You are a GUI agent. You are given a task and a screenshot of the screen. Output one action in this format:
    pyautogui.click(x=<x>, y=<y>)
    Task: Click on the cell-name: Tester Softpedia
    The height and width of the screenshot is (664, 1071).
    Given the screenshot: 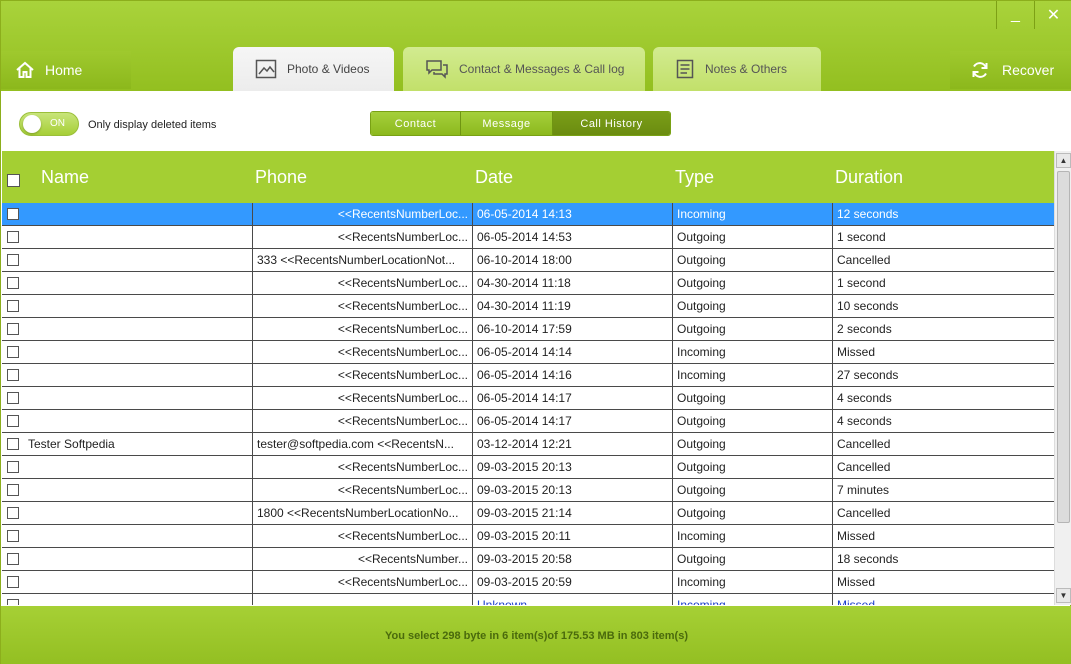 What is the action you would take?
    pyautogui.click(x=71, y=444)
    